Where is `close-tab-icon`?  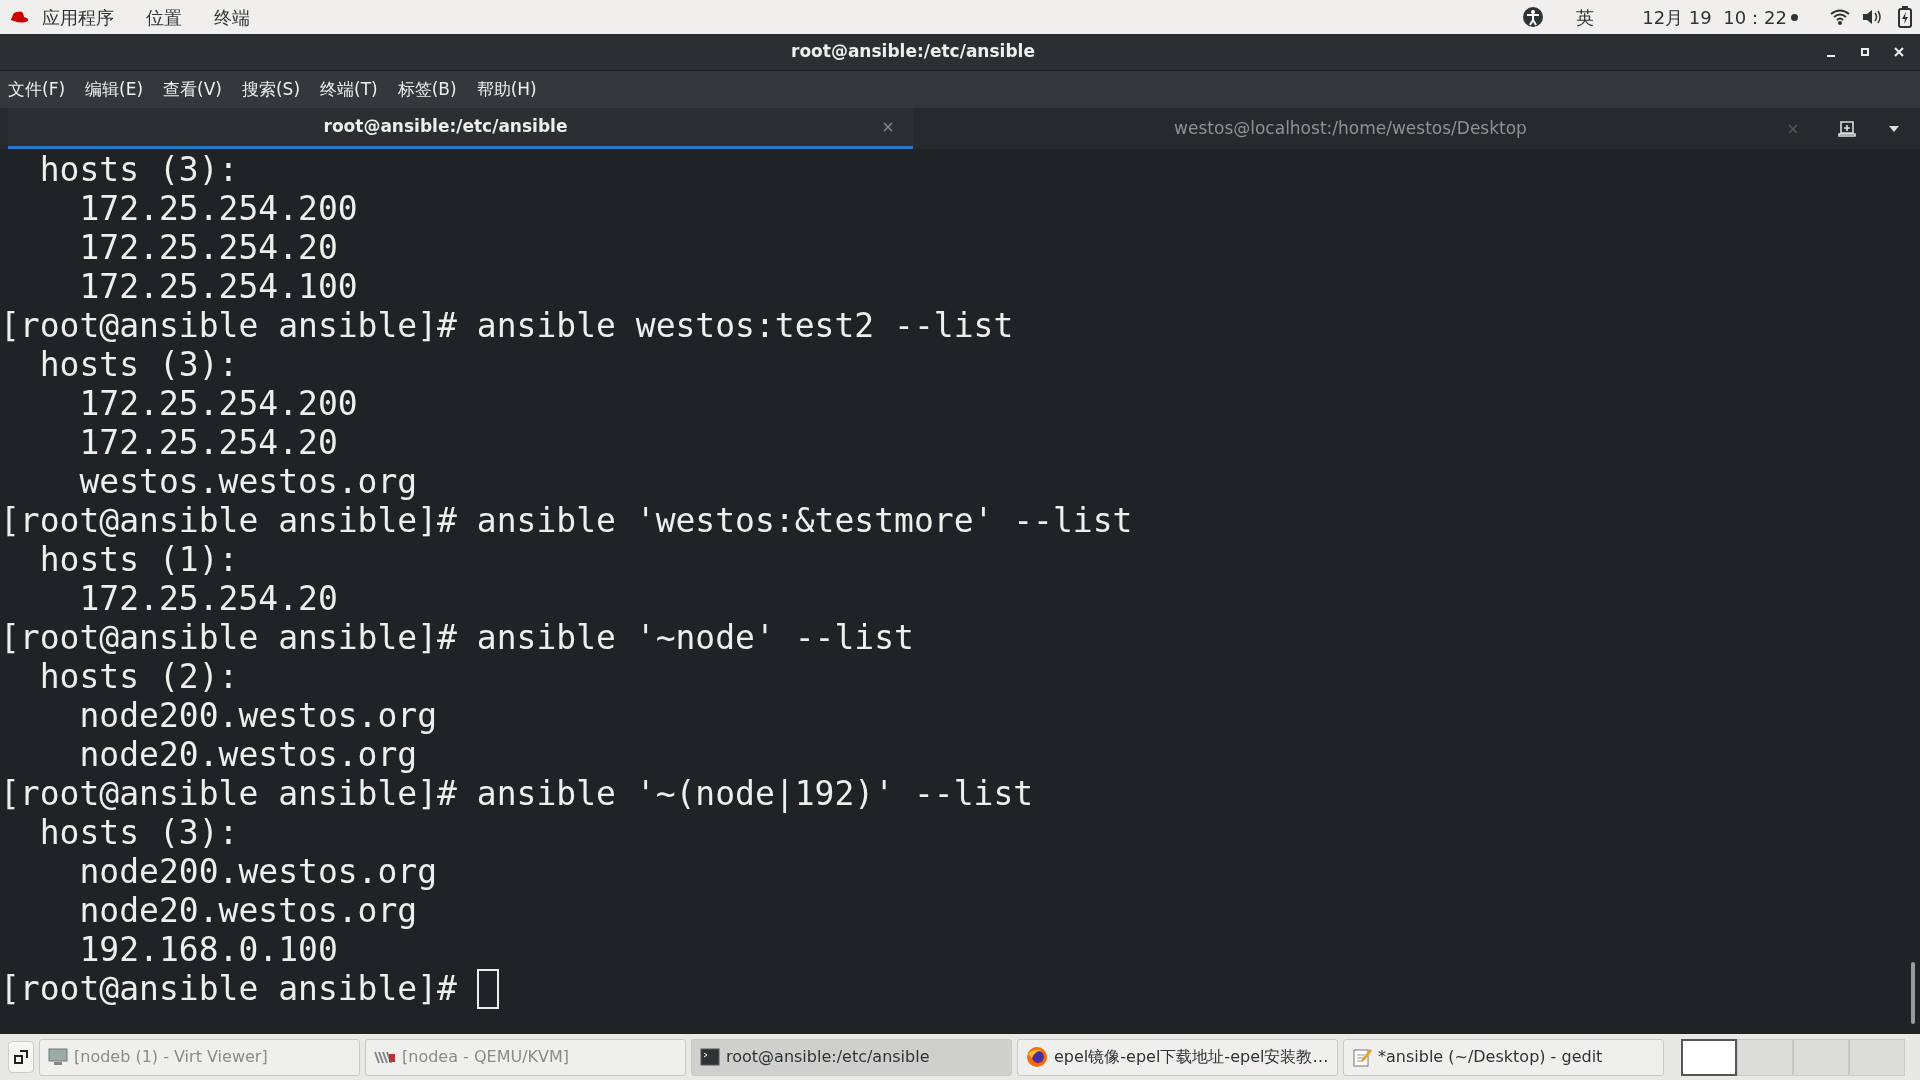 close-tab-icon is located at coordinates (888, 127).